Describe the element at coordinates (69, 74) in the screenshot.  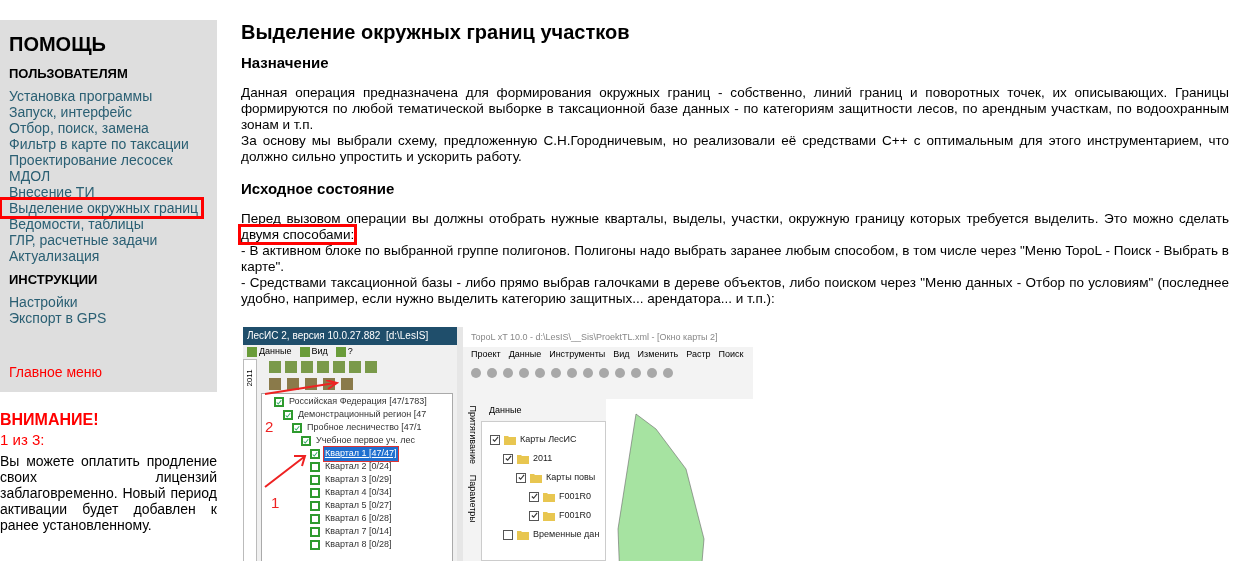
I see `section-heading: ПОЛЬЗОВАТЕЛЯМ` at that location.